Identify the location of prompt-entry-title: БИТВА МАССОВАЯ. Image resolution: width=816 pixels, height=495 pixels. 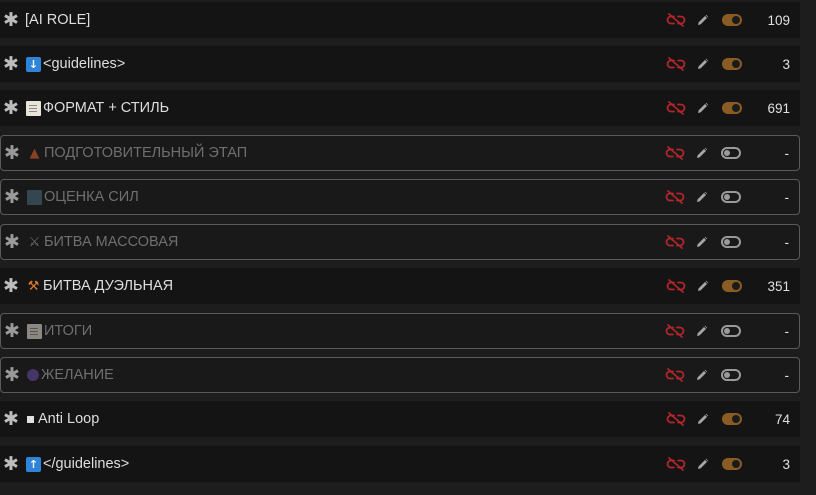
(111, 242).